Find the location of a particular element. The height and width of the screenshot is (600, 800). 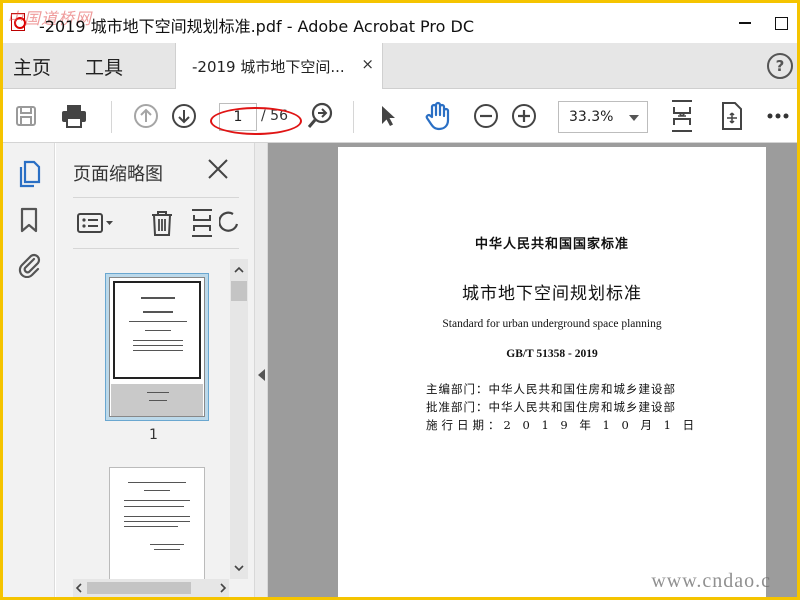

bookmarks-icon is located at coordinates (29, 220).